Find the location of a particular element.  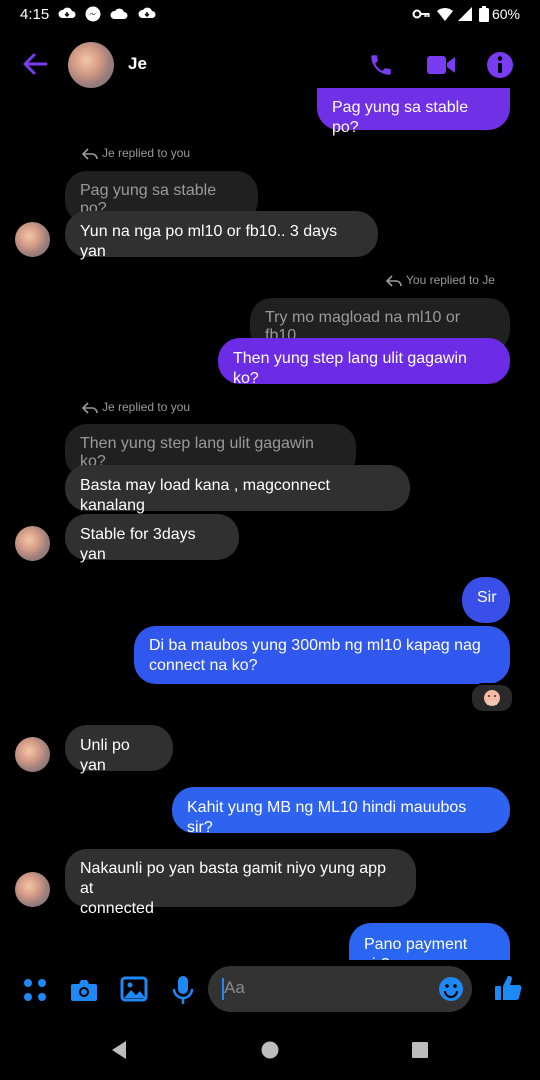

info-icon is located at coordinates (500, 65).